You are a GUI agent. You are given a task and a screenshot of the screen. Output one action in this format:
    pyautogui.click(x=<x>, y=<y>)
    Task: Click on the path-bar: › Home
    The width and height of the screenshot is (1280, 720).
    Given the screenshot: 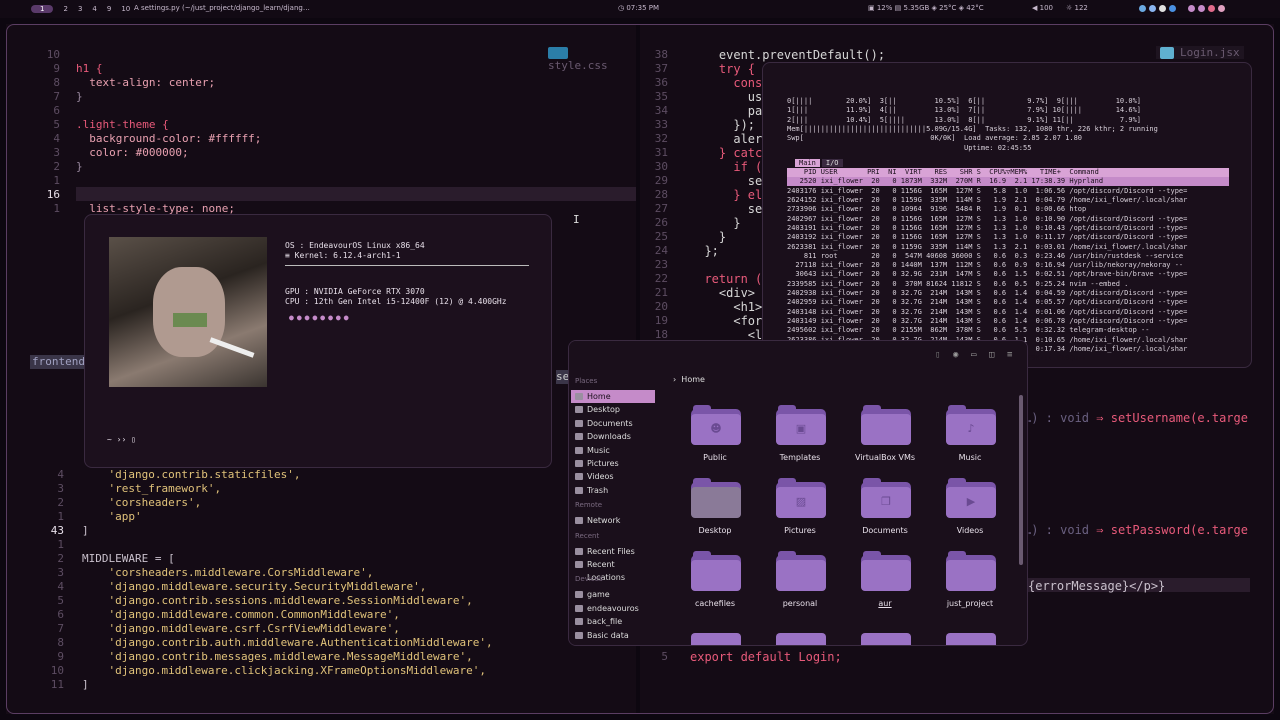 What is the action you would take?
    pyautogui.click(x=689, y=379)
    